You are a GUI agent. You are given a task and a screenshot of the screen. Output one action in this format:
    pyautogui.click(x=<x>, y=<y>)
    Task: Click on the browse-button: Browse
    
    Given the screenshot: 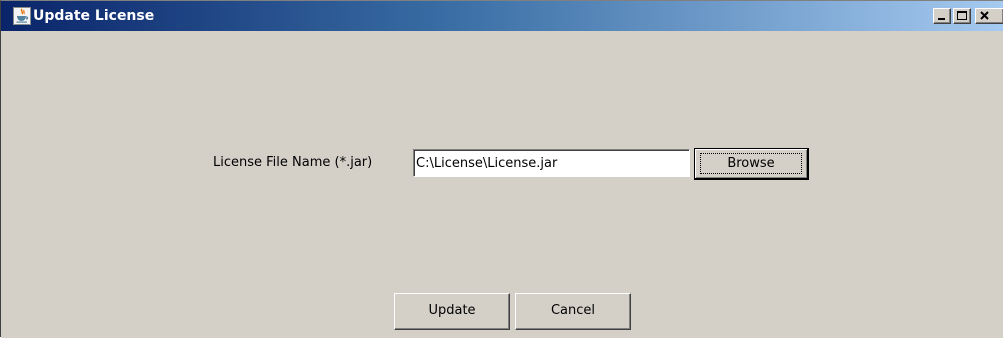 What is the action you would take?
    pyautogui.click(x=751, y=164)
    